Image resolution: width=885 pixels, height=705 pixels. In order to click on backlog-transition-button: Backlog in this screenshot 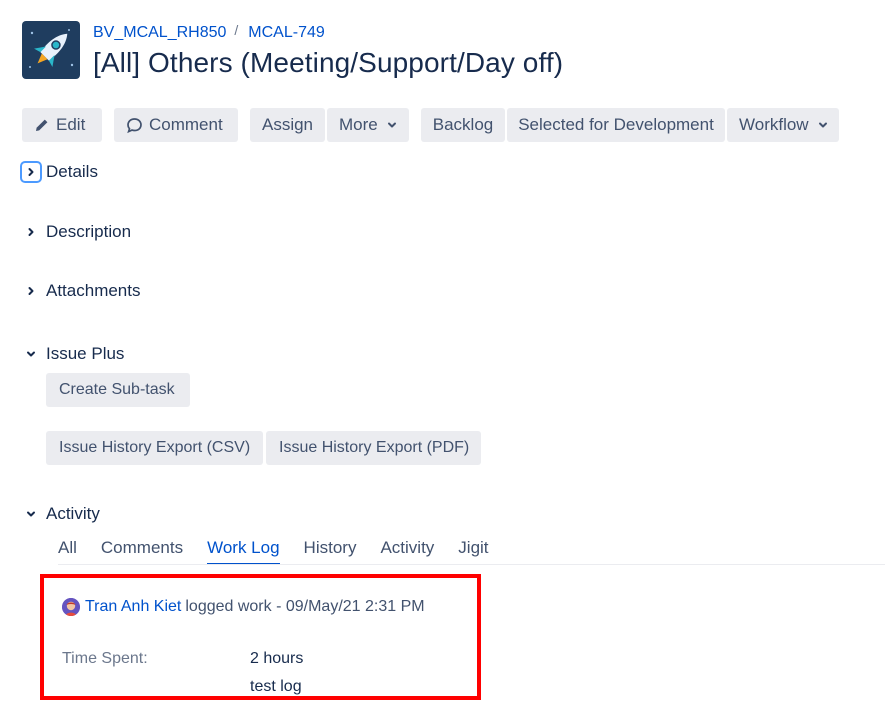, I will do `click(463, 125)`.